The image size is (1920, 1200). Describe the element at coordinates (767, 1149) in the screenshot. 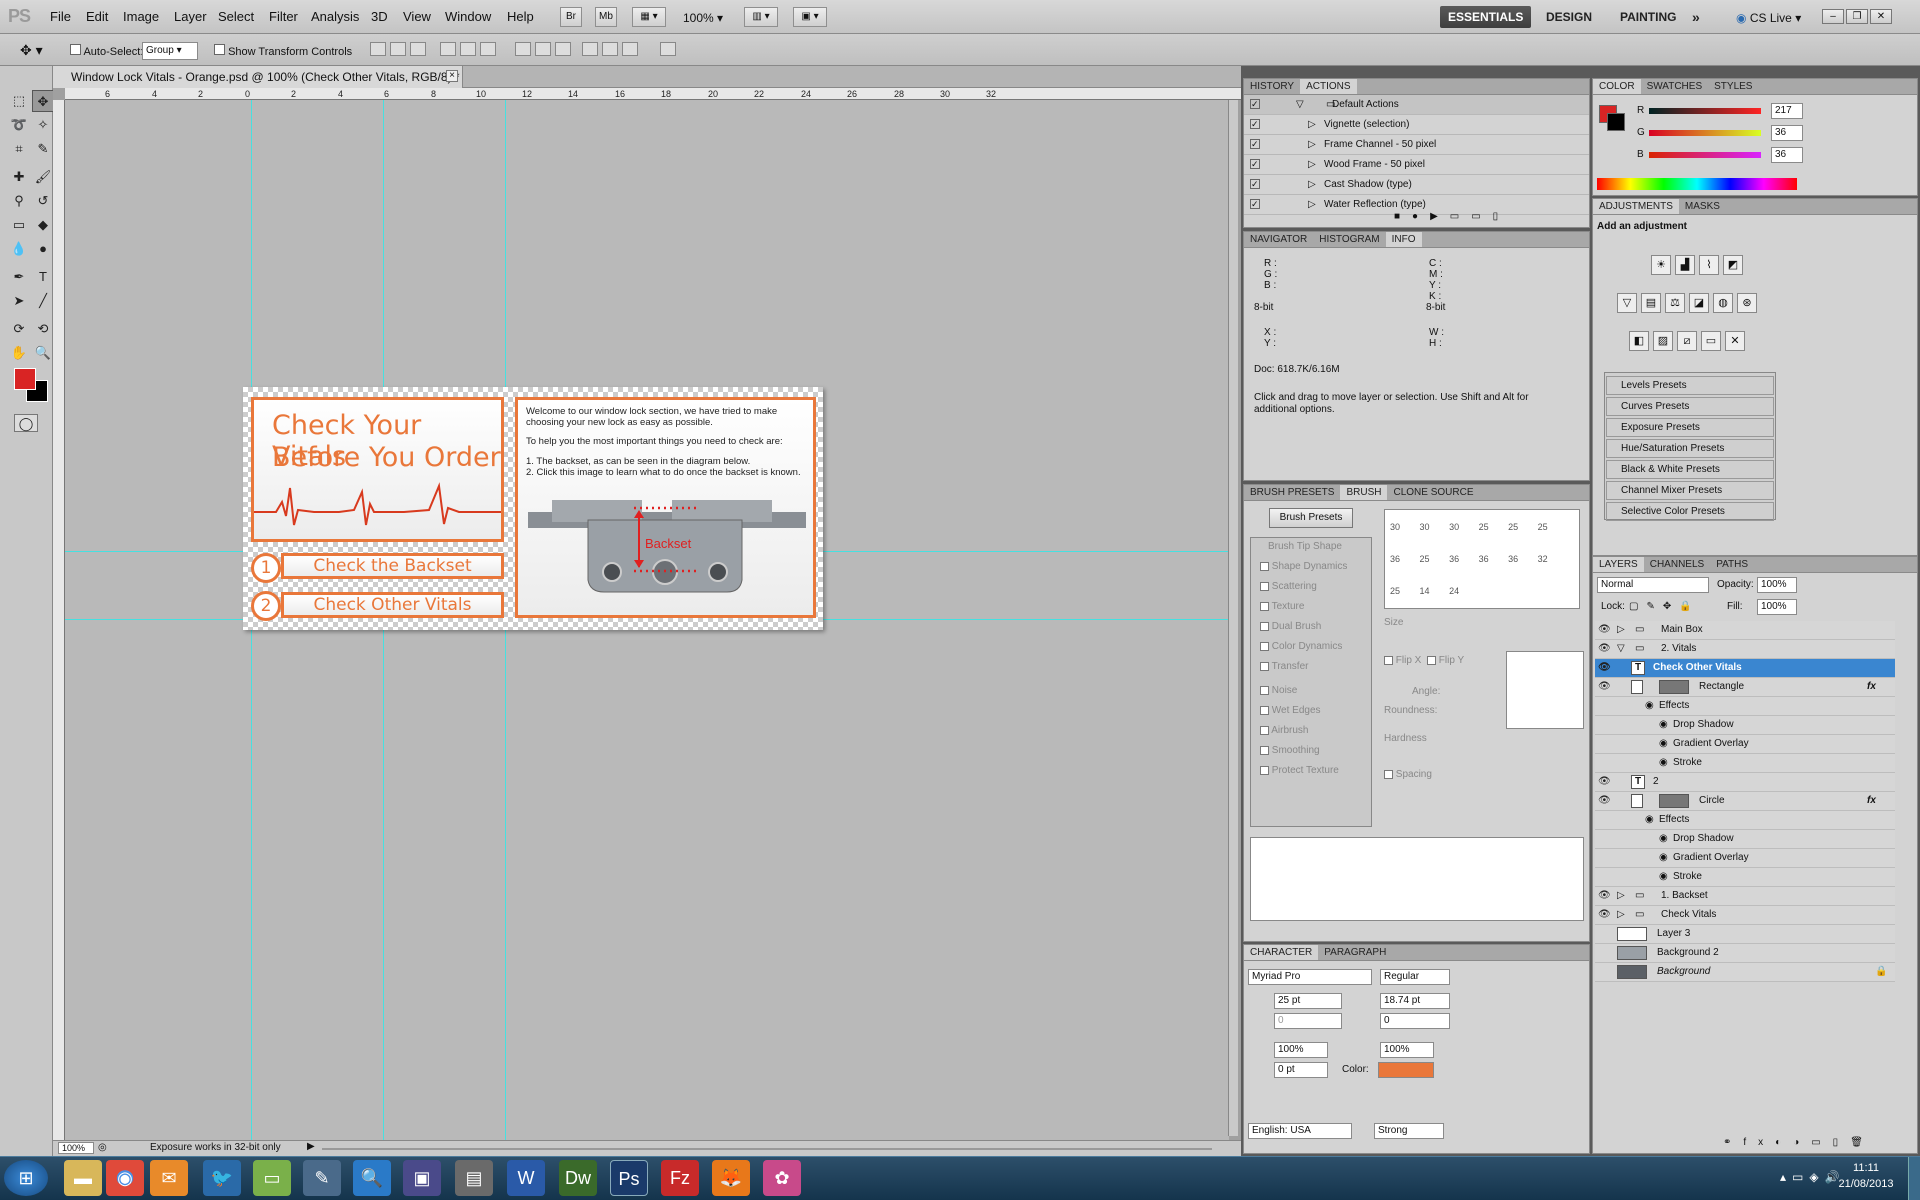

I see `horizontal-scrollbar` at that location.